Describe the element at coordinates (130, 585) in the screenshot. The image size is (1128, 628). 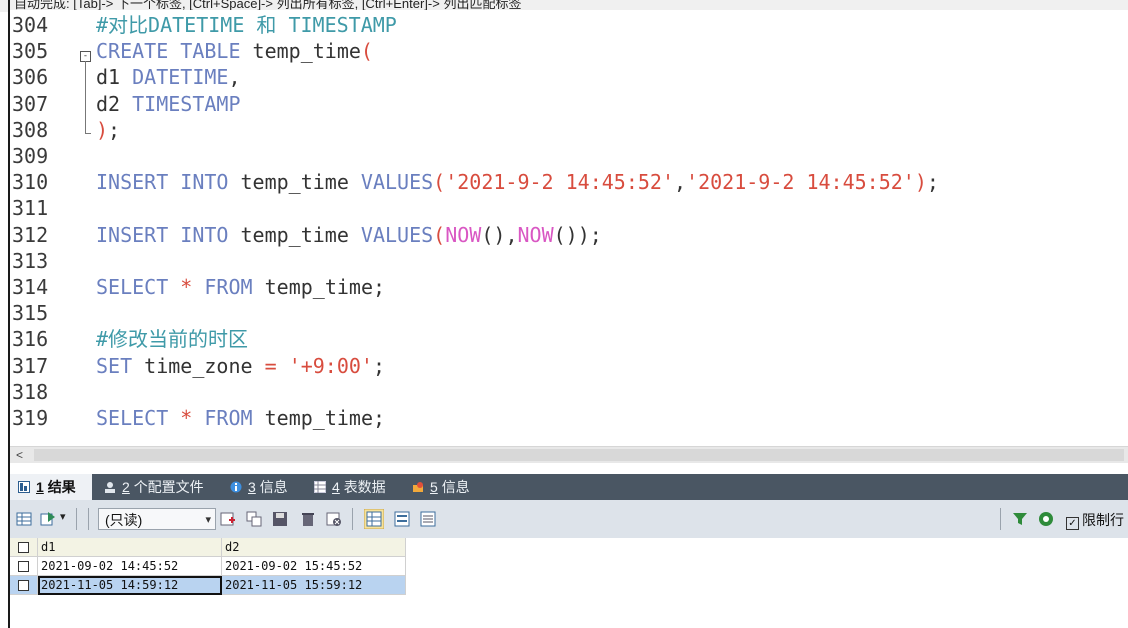
I see `table-cell-focused: 2021-11-05 14:59:12` at that location.